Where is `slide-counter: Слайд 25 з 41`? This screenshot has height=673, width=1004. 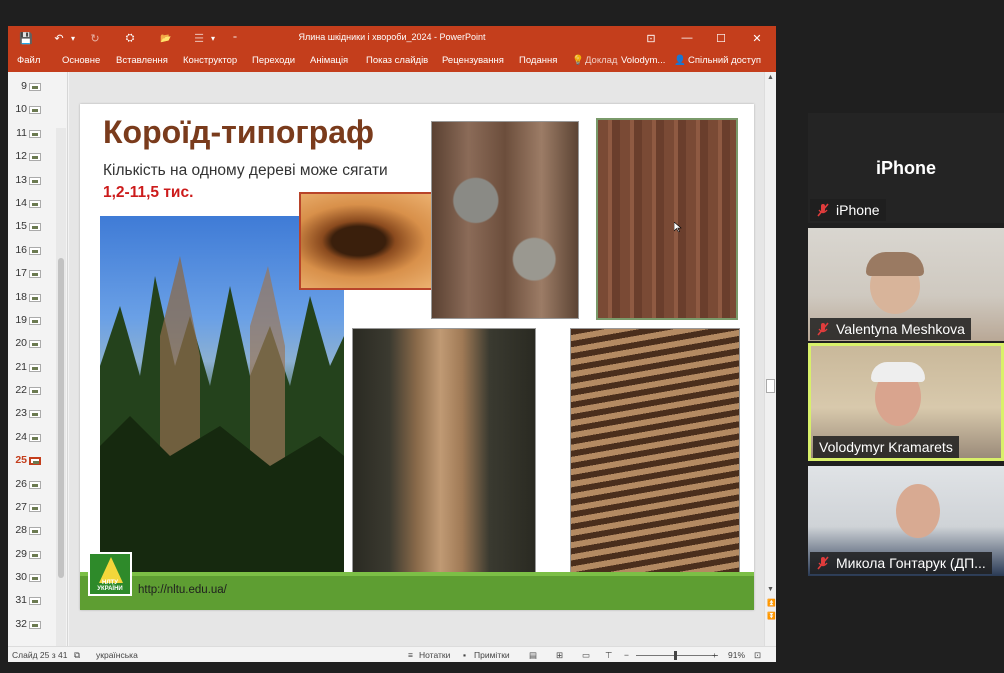 slide-counter: Слайд 25 з 41 is located at coordinates (39, 655).